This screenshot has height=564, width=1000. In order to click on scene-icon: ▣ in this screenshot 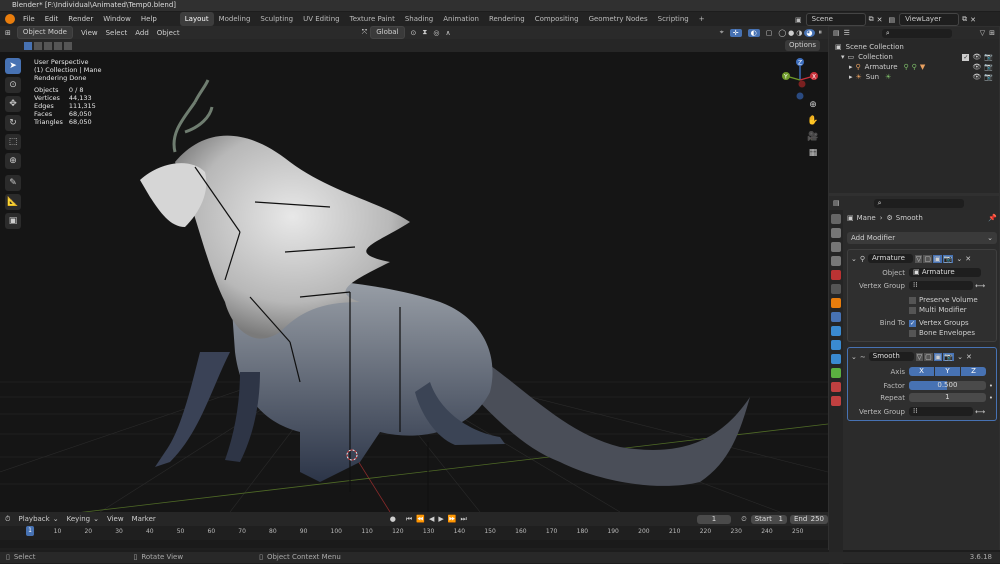, I will do `click(798, 20)`.